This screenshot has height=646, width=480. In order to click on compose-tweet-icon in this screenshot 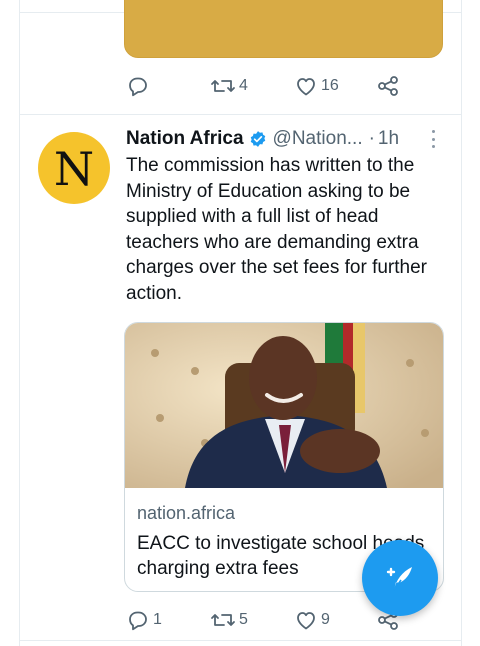, I will do `click(399, 579)`.